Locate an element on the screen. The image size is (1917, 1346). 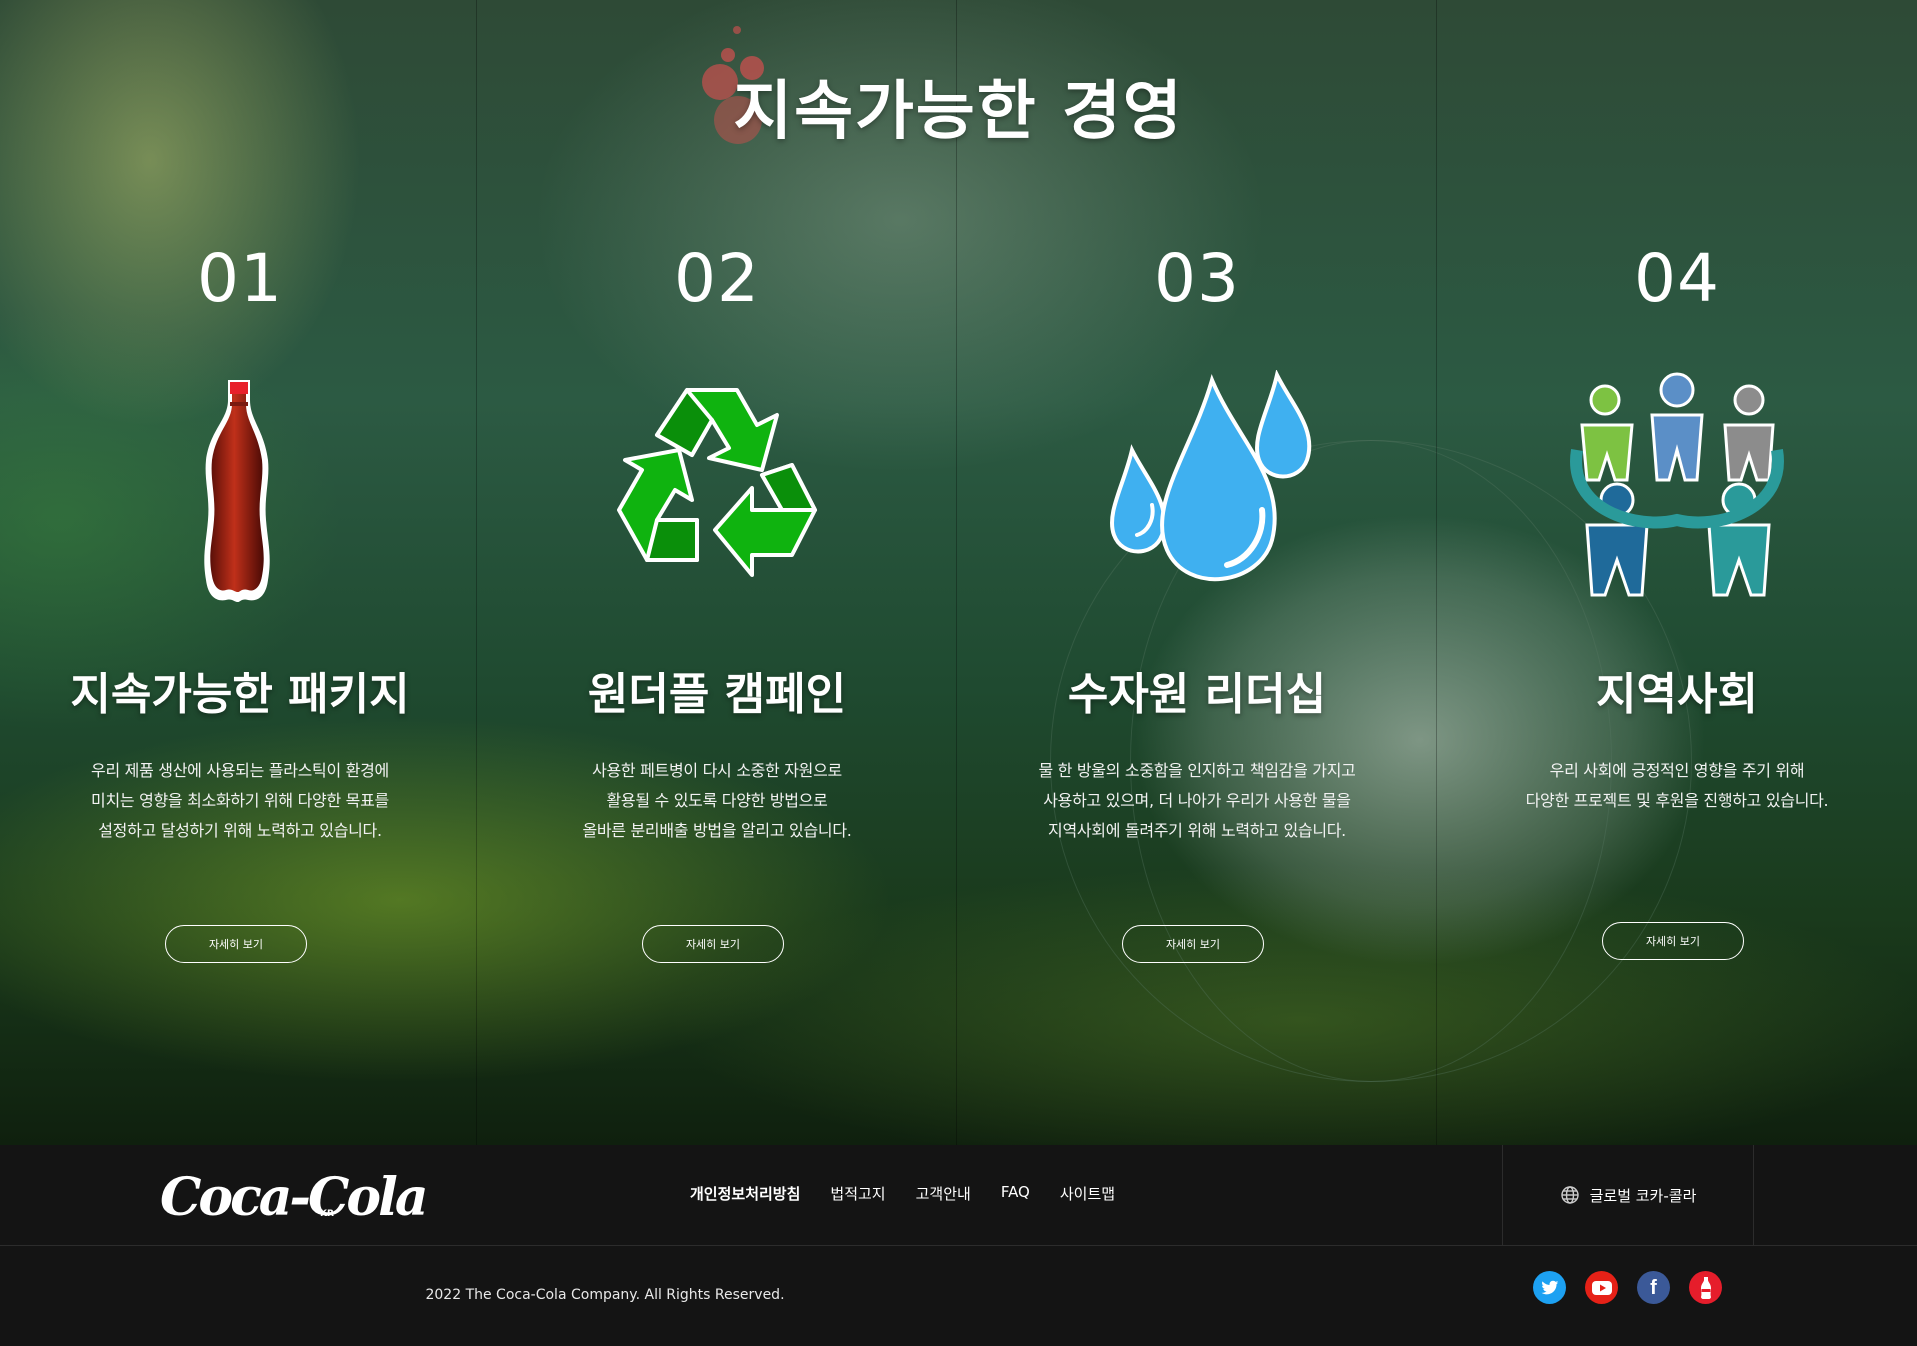
item-number: 02 is located at coordinates (717, 278).